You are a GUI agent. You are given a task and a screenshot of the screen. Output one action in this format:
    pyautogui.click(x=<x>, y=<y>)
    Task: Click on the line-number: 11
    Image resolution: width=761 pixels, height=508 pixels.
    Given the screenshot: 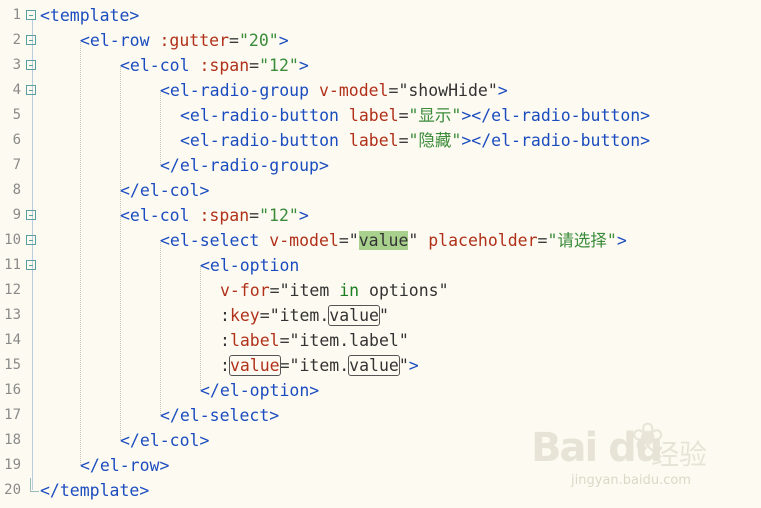 What is the action you would take?
    pyautogui.click(x=12, y=265)
    